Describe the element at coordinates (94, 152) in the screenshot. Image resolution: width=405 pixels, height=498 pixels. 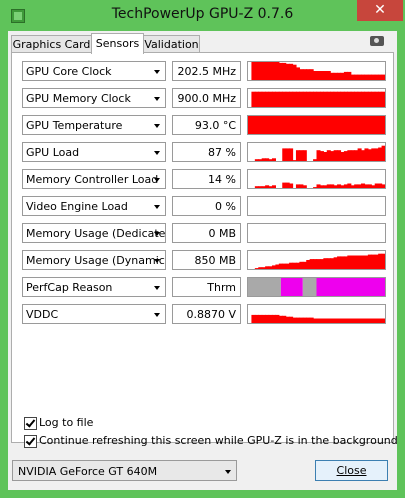
I see `sensor-select: GPU Load` at that location.